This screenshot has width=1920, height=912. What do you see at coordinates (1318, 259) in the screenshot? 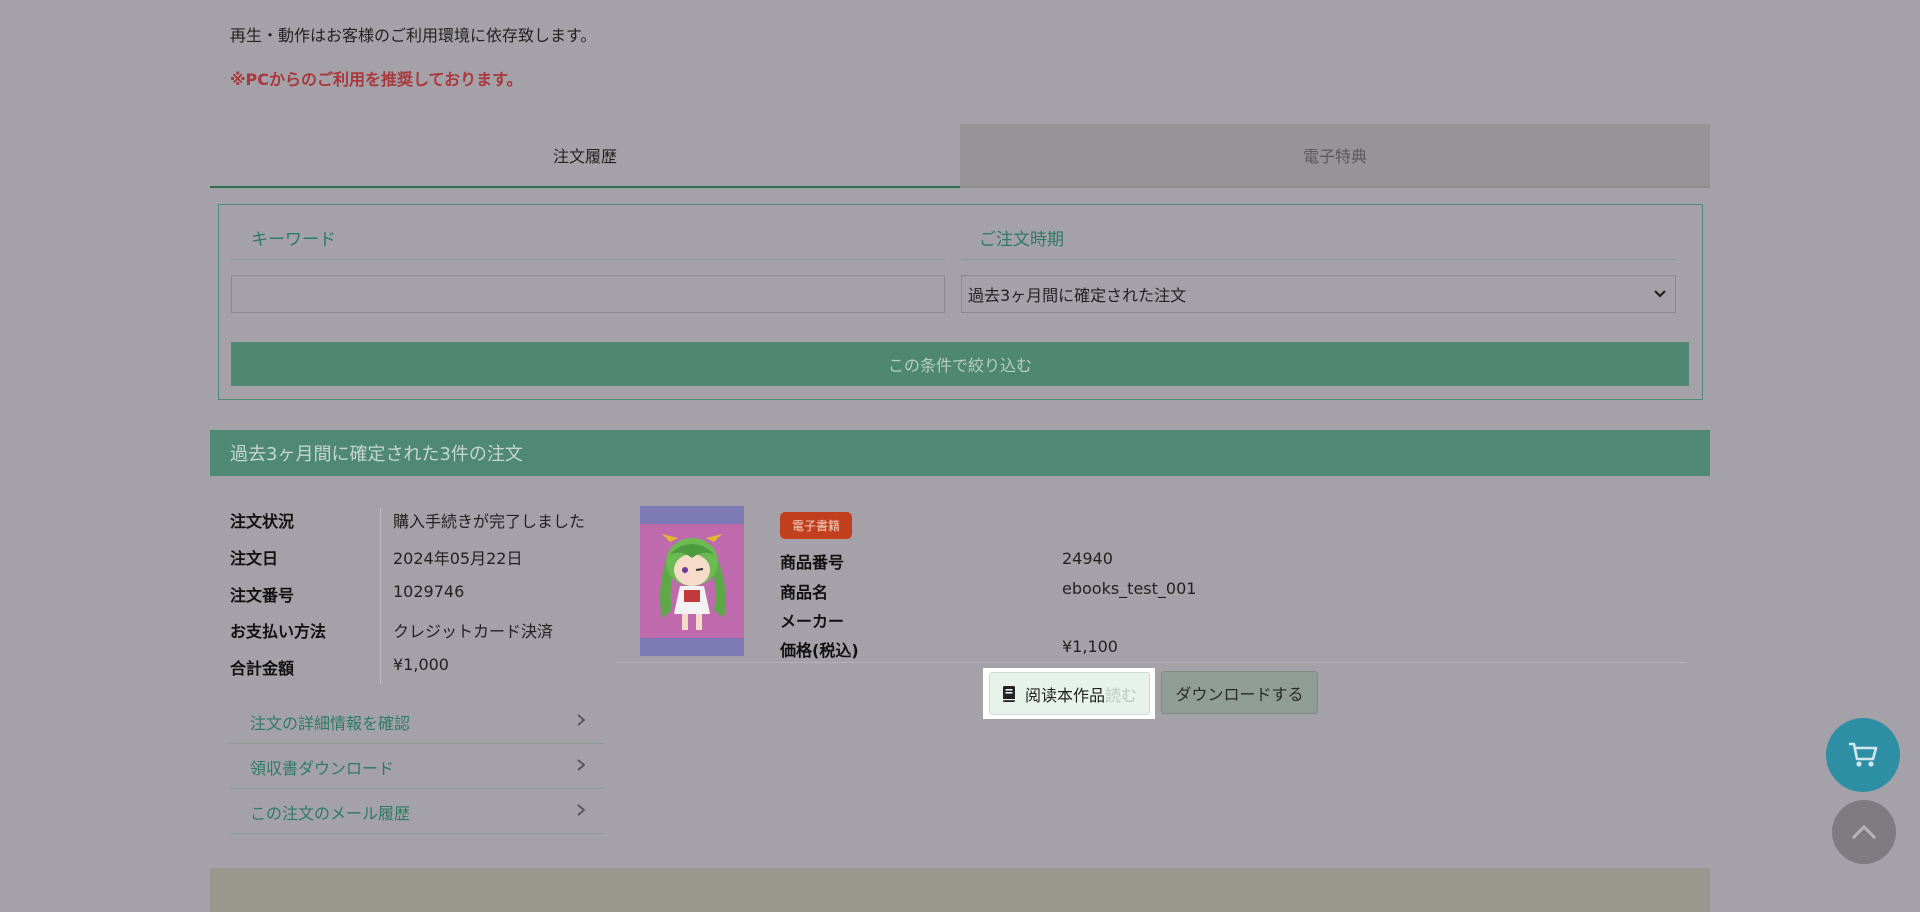
I see `period-divider` at bounding box center [1318, 259].